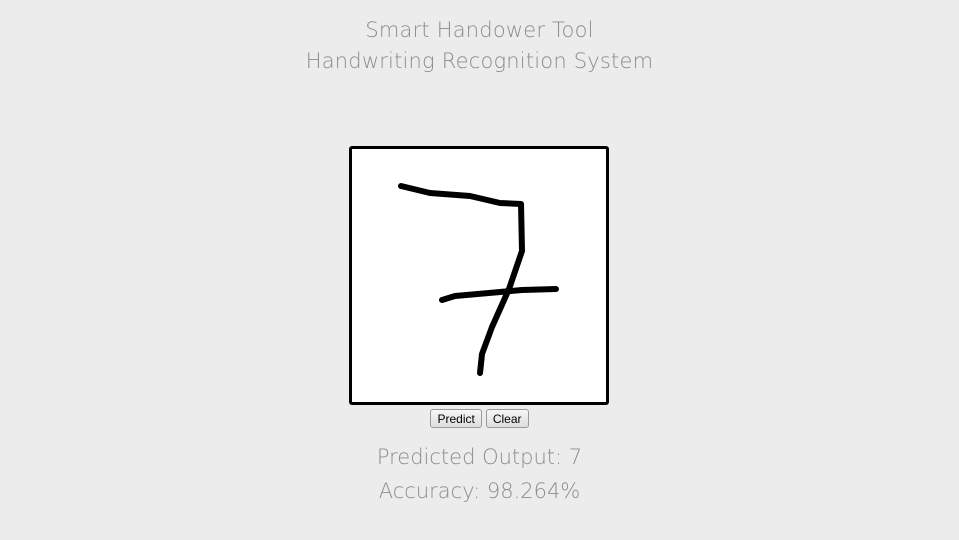  I want to click on app-subtitle: Handwriting Recognition System, so click(479, 61).